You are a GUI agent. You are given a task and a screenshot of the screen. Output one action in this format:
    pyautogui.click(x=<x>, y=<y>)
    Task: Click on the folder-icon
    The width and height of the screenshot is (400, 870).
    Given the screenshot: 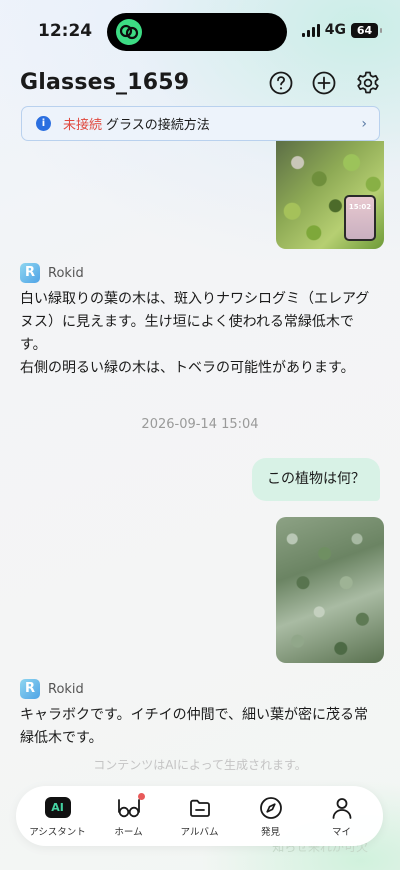 What is the action you would take?
    pyautogui.click(x=199, y=808)
    